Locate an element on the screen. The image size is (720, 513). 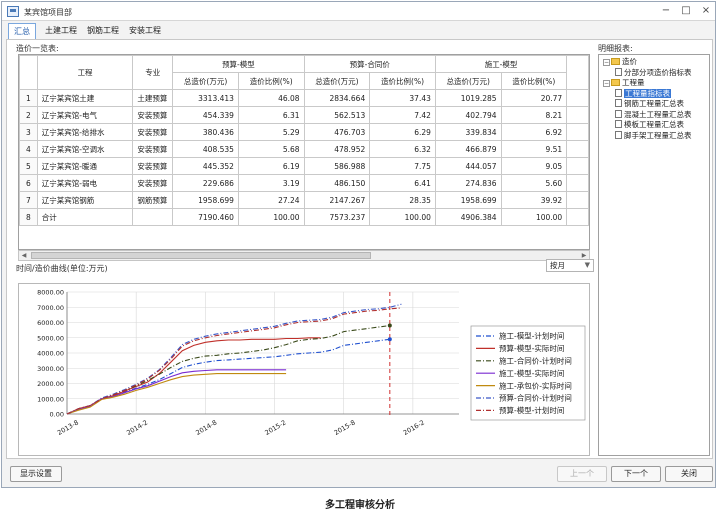
project-name-cell: 辽宁某宾馆-暖通 is located at coordinates (85, 166).